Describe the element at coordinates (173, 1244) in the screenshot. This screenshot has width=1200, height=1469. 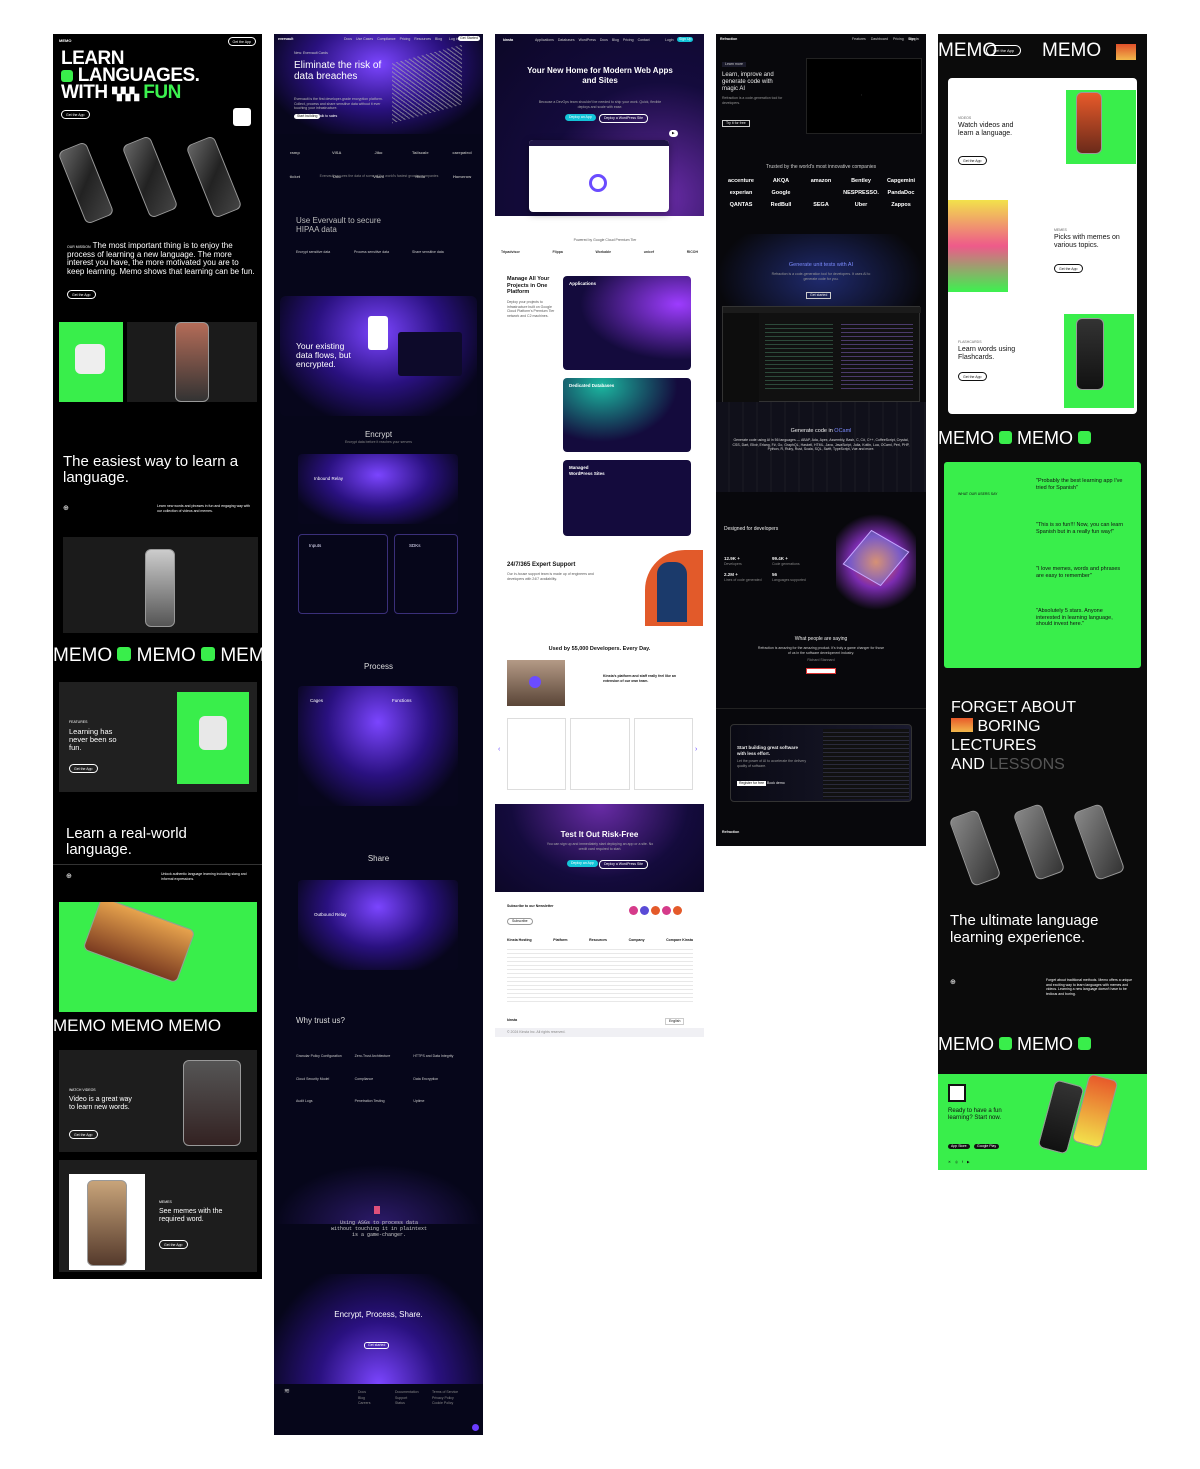
I see `memes-get-app-button: Get the App` at that location.